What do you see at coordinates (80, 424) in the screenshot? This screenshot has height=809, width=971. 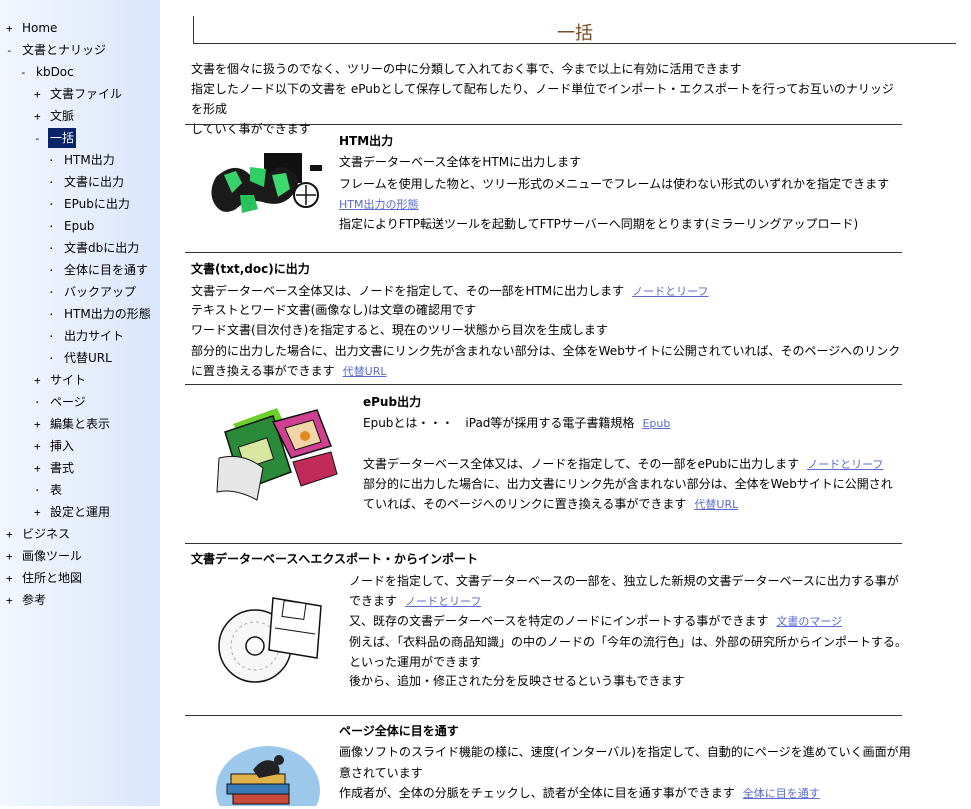 I see `sidebar-item-label: 編集と表示` at bounding box center [80, 424].